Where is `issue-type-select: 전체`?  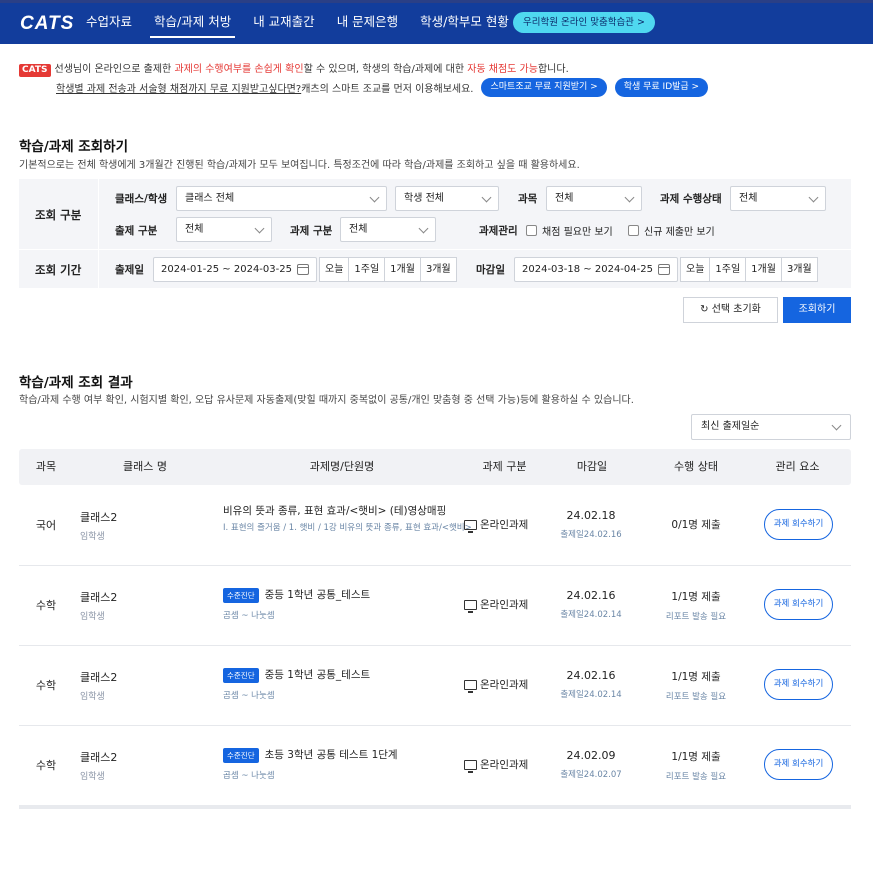
issue-type-select: 전체 is located at coordinates (224, 229).